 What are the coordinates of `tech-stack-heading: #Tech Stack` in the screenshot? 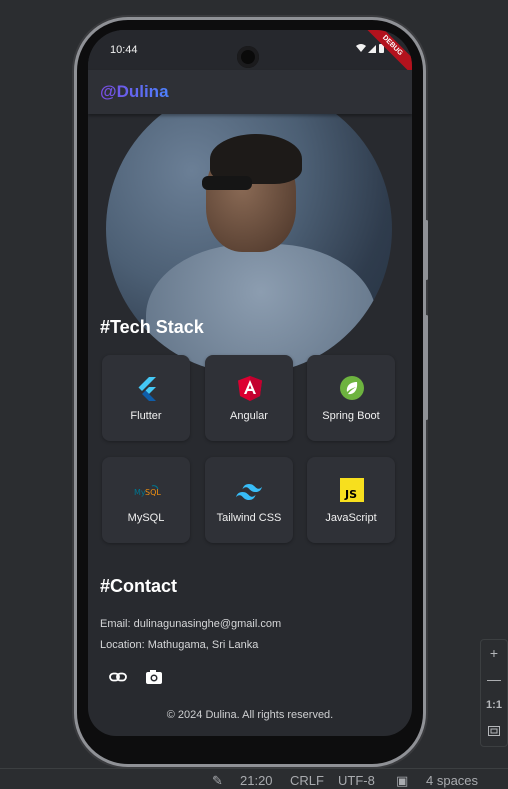 It's located at (152, 327).